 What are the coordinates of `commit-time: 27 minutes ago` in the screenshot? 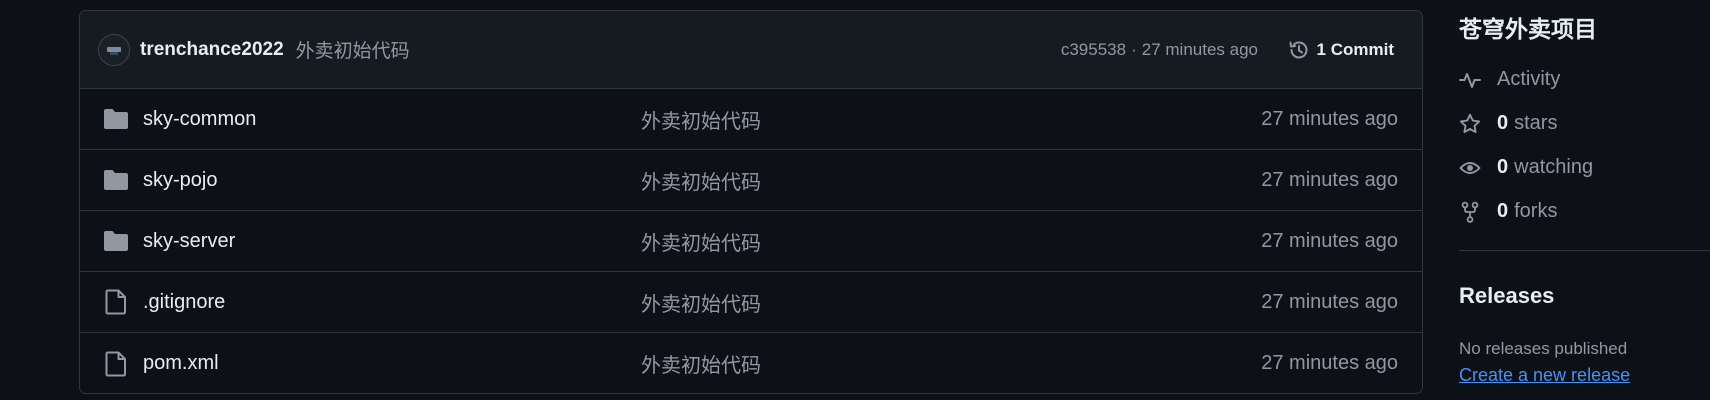 It's located at (1199, 49).